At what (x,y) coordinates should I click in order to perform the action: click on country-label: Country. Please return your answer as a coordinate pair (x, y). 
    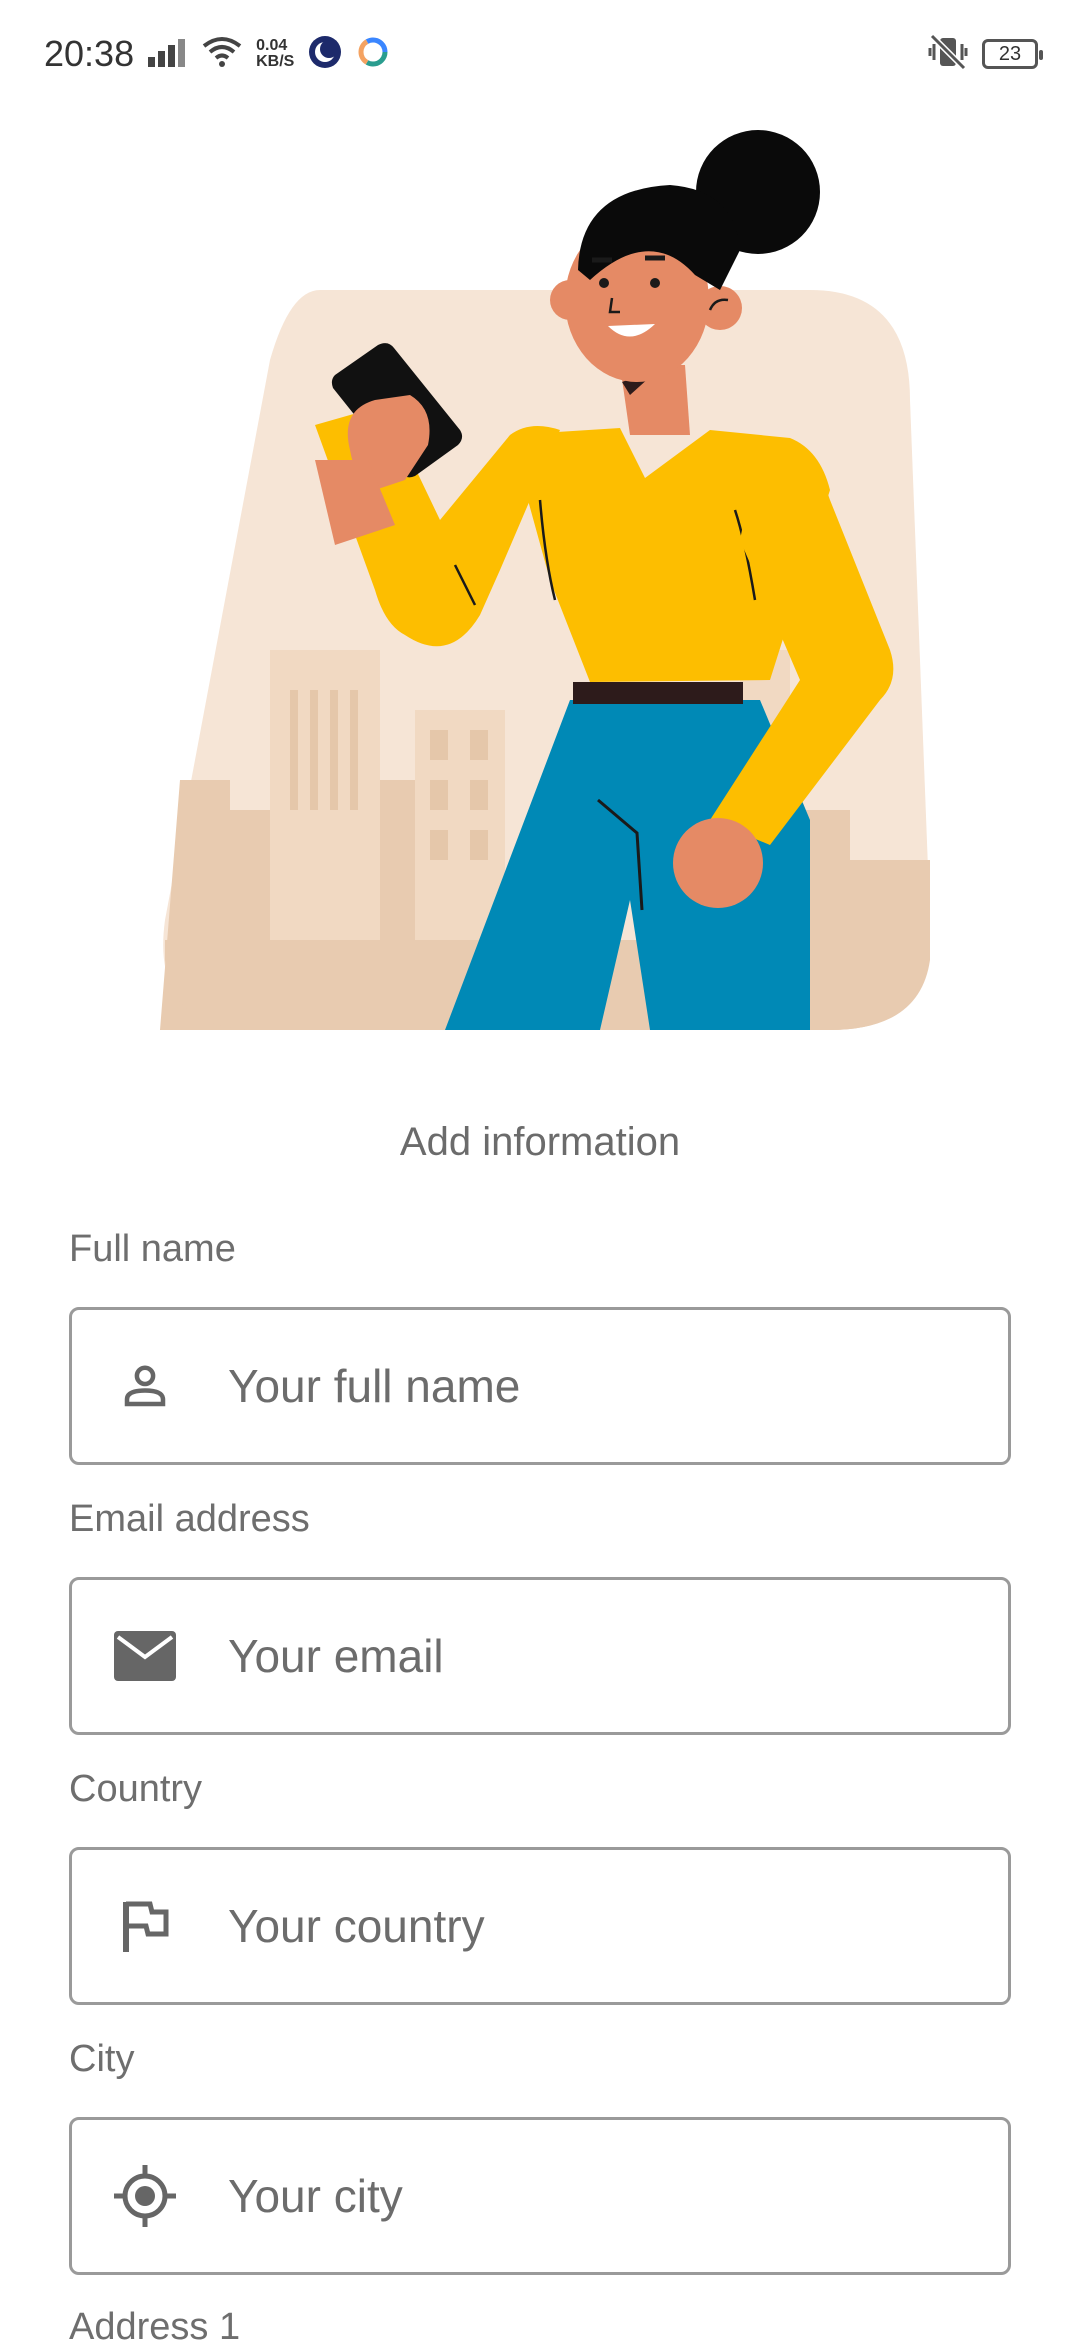
    Looking at the image, I should click on (136, 1789).